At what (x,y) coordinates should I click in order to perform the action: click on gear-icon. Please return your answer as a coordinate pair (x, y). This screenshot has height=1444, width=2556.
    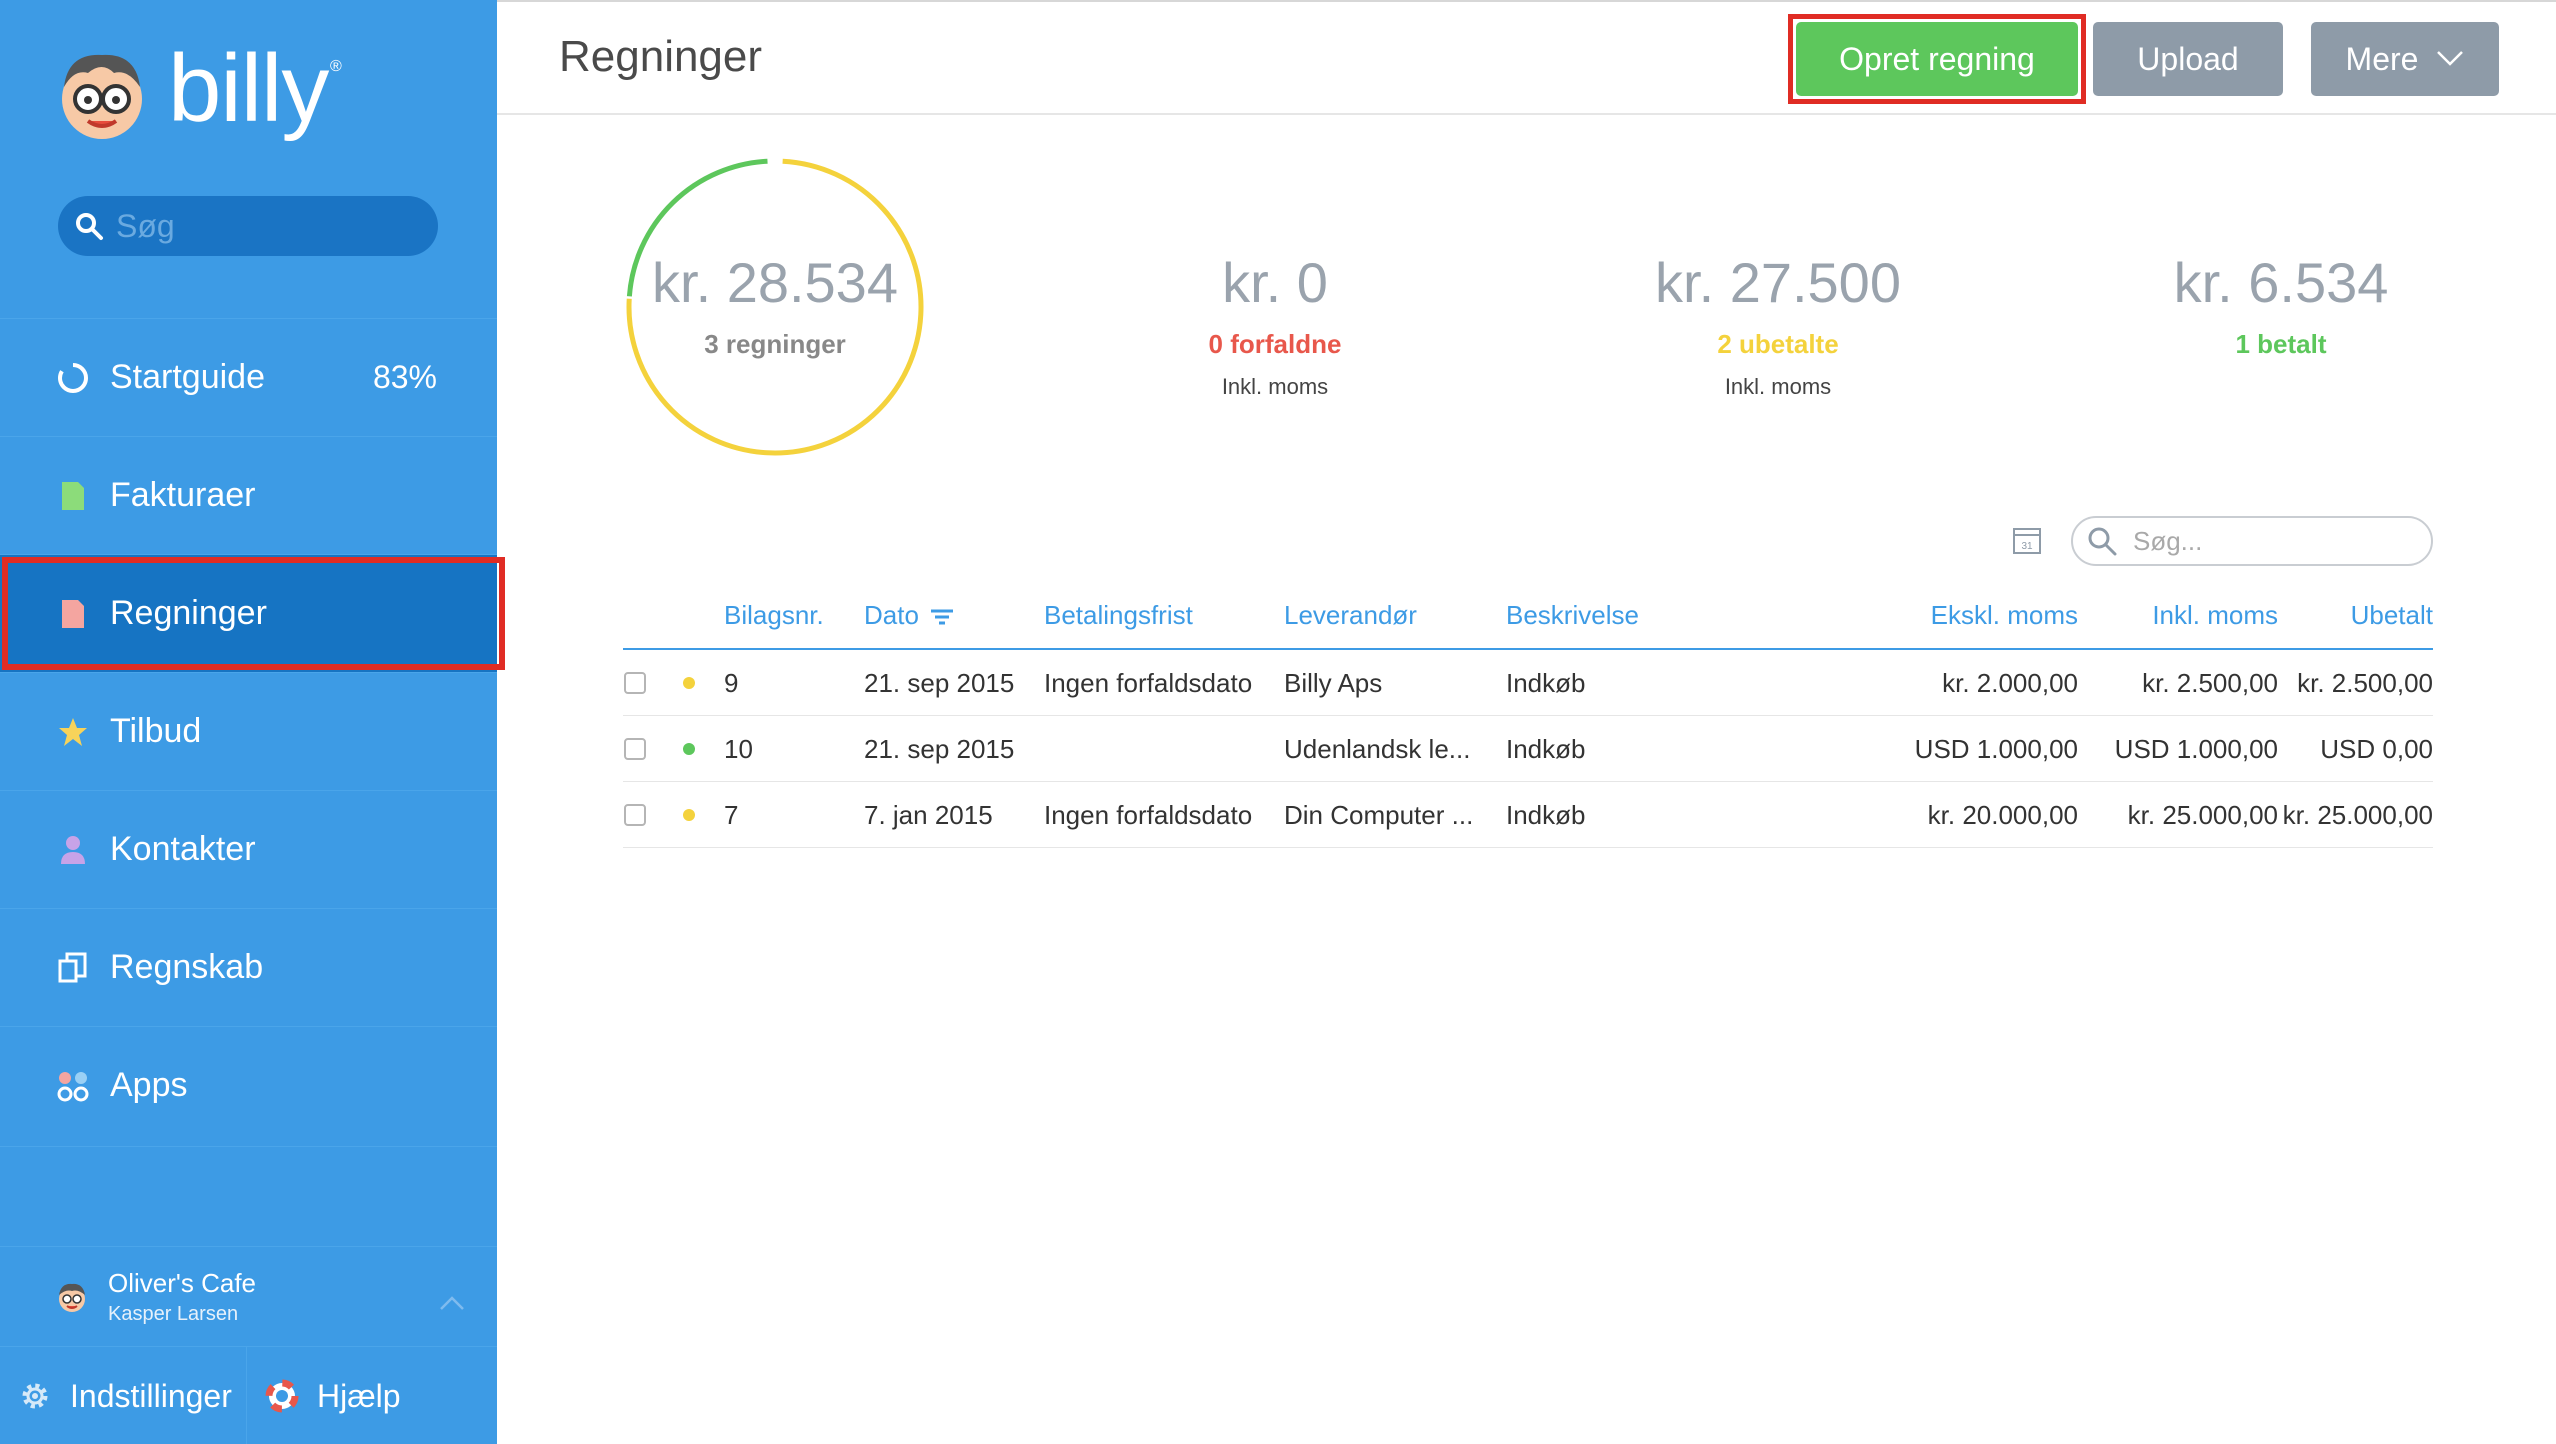
    Looking at the image, I should click on (35, 1396).